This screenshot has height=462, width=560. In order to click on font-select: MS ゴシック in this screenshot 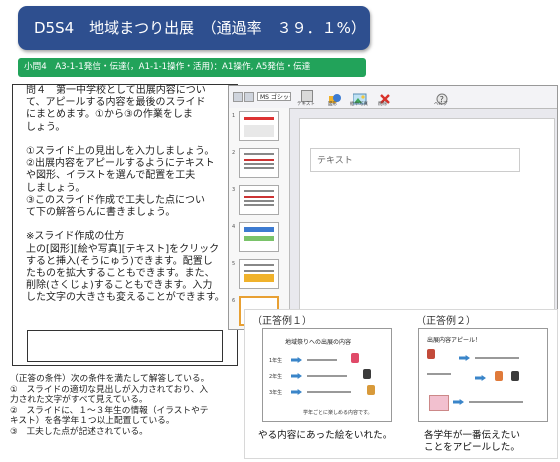, I will do `click(274, 96)`.